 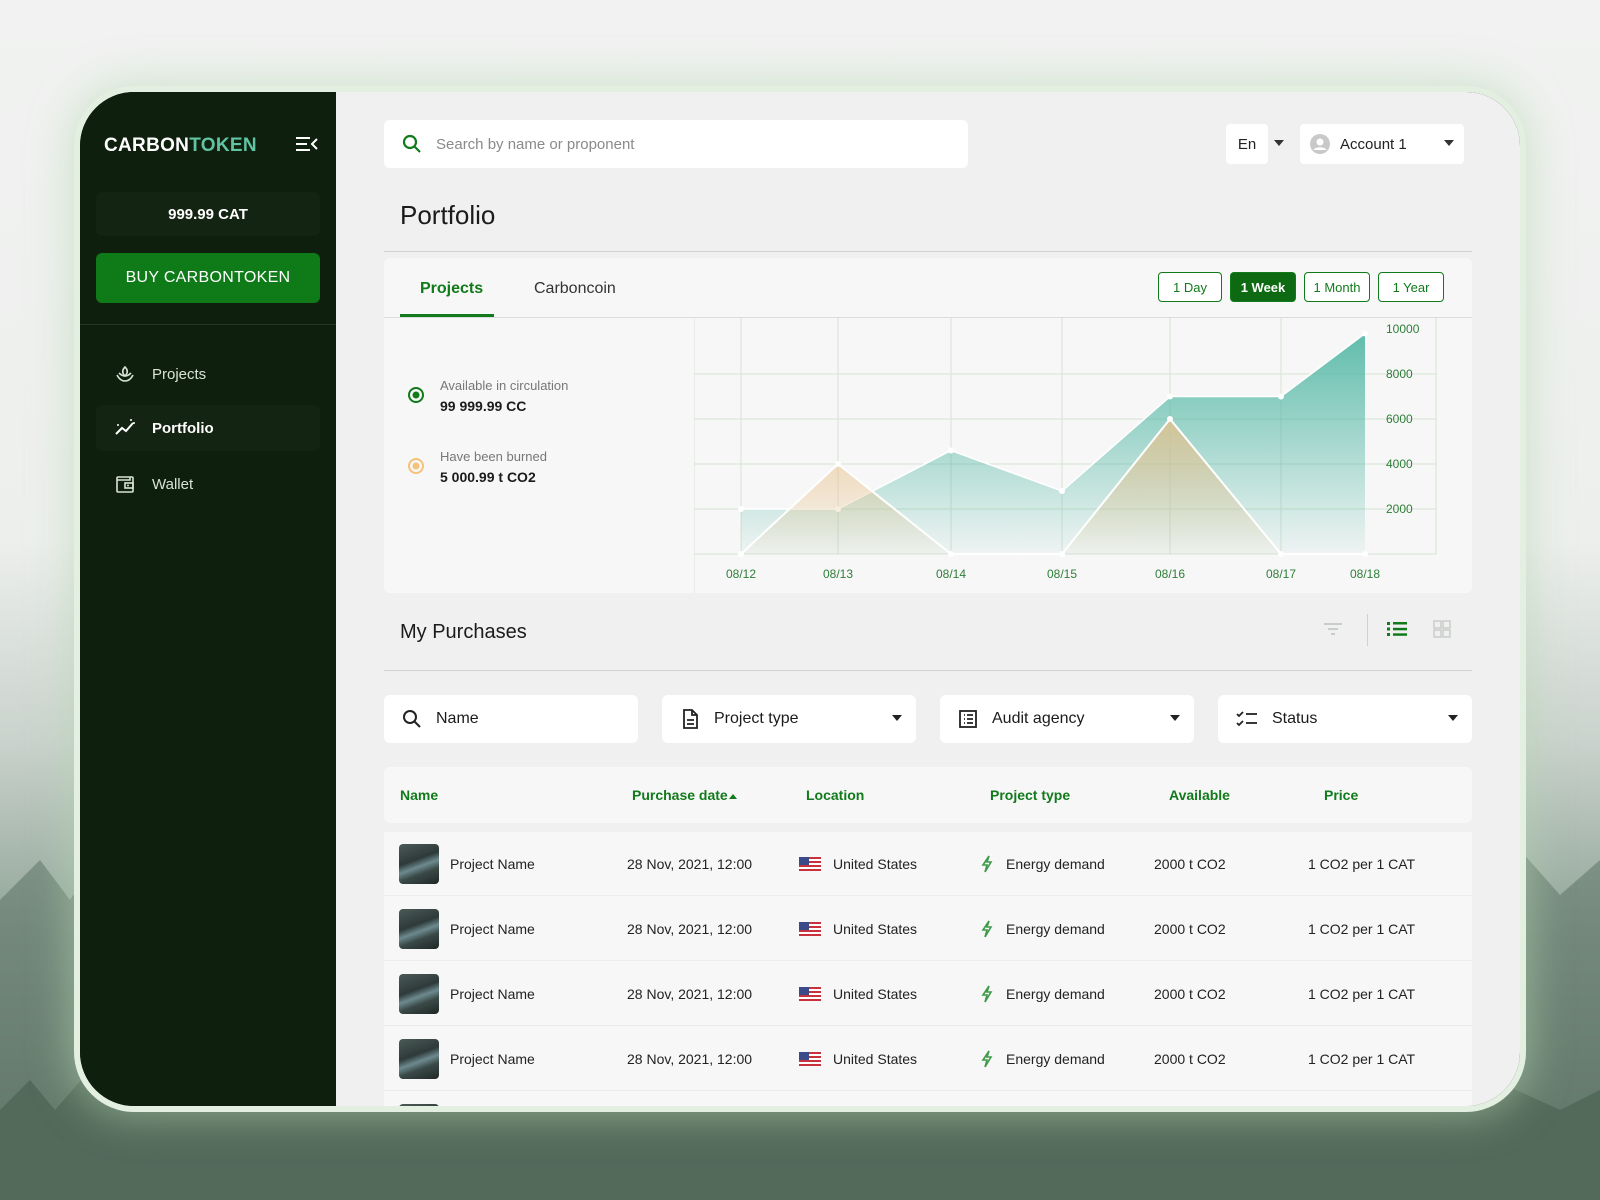 I want to click on account-select: Account 1, so click(x=1382, y=144).